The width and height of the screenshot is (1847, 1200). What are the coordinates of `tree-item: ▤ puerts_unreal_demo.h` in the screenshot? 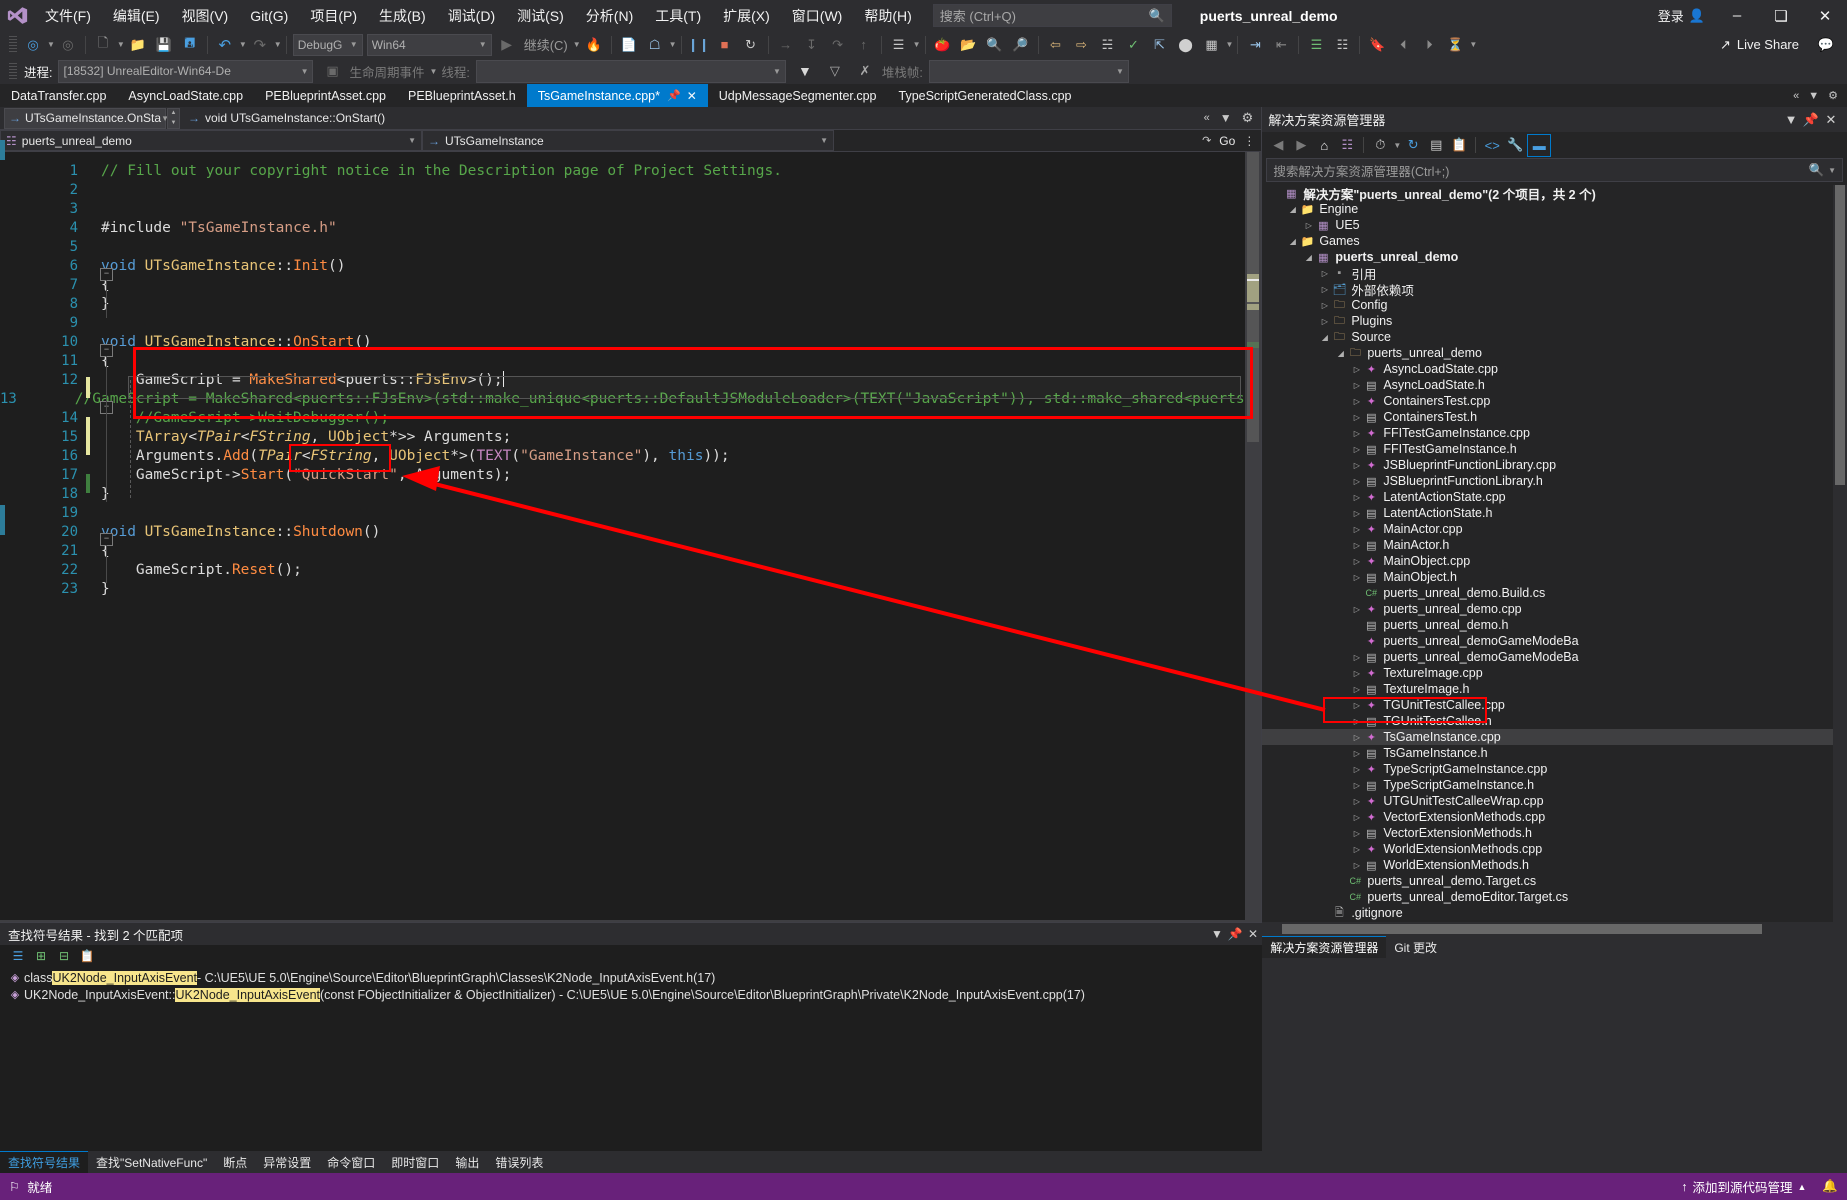 It's located at (1554, 625).